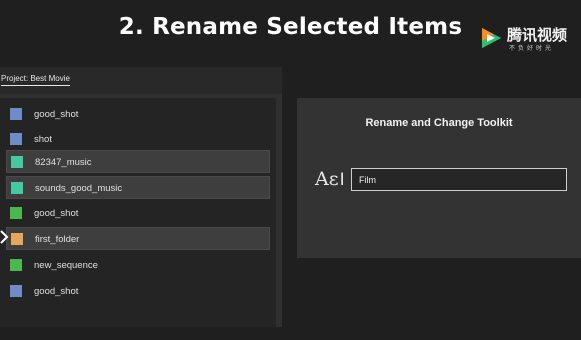 This screenshot has width=581, height=340. Describe the element at coordinates (63, 162) in the screenshot. I see `list-item-label: 82347_music` at that location.